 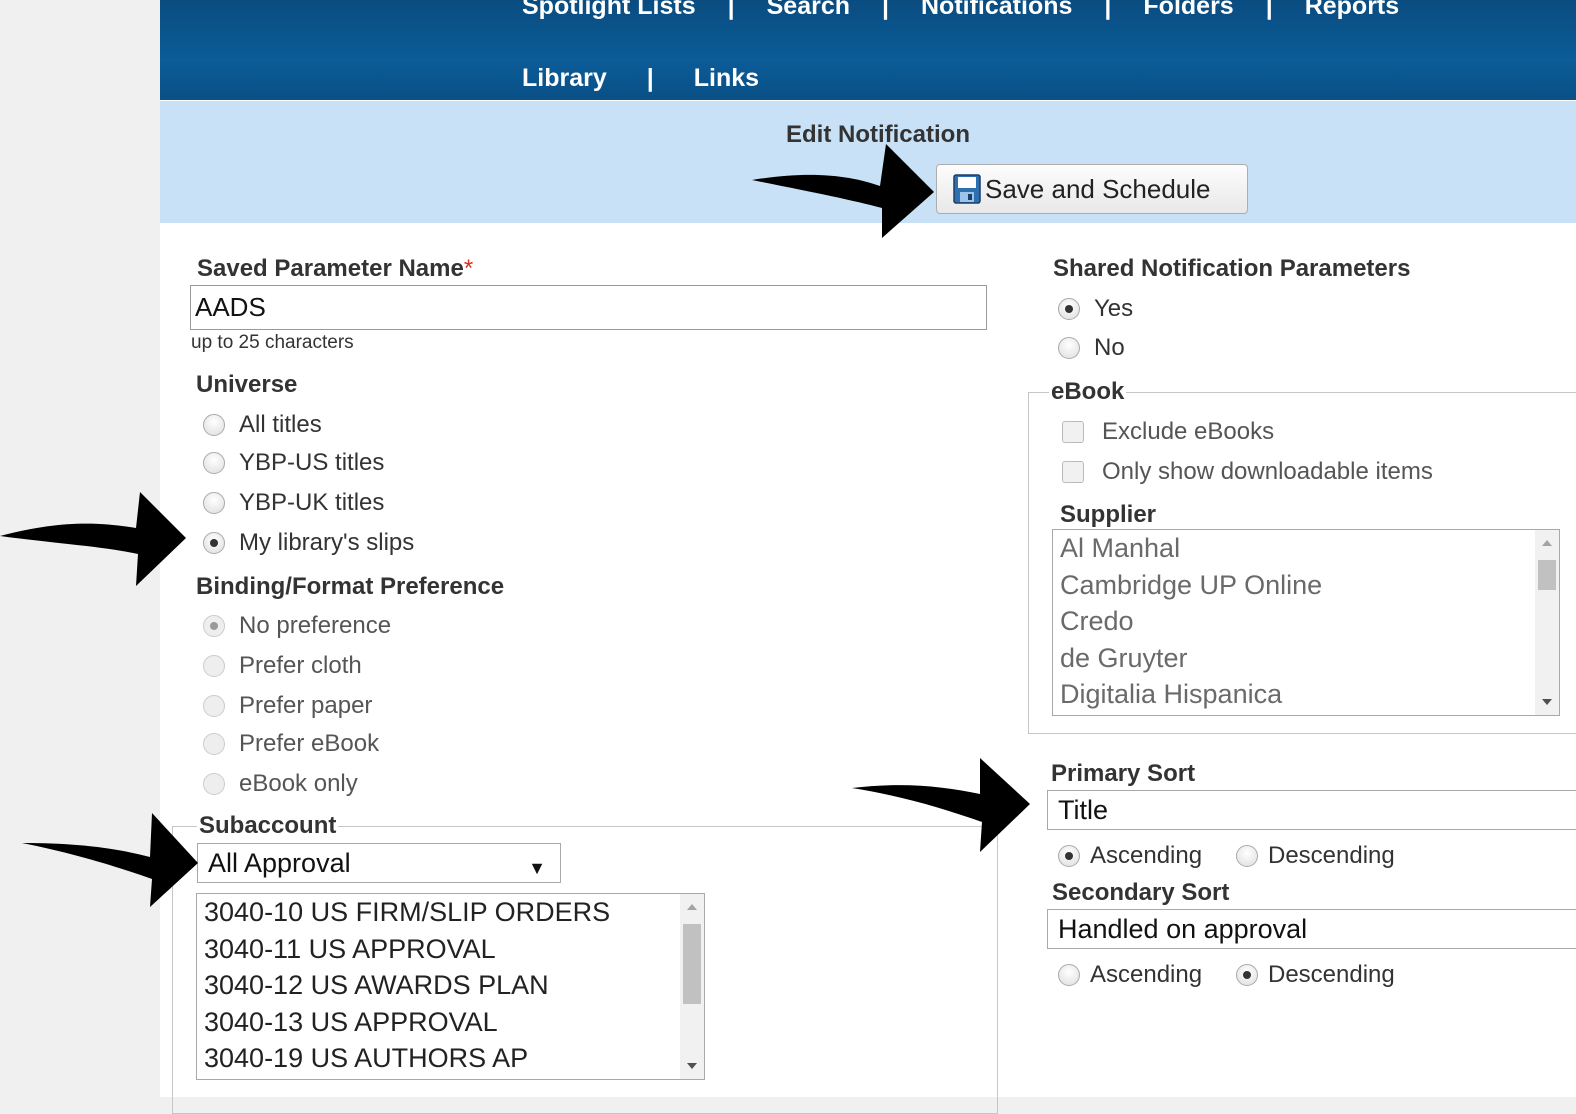 What do you see at coordinates (247, 384) in the screenshot?
I see `universe-label: Universe` at bounding box center [247, 384].